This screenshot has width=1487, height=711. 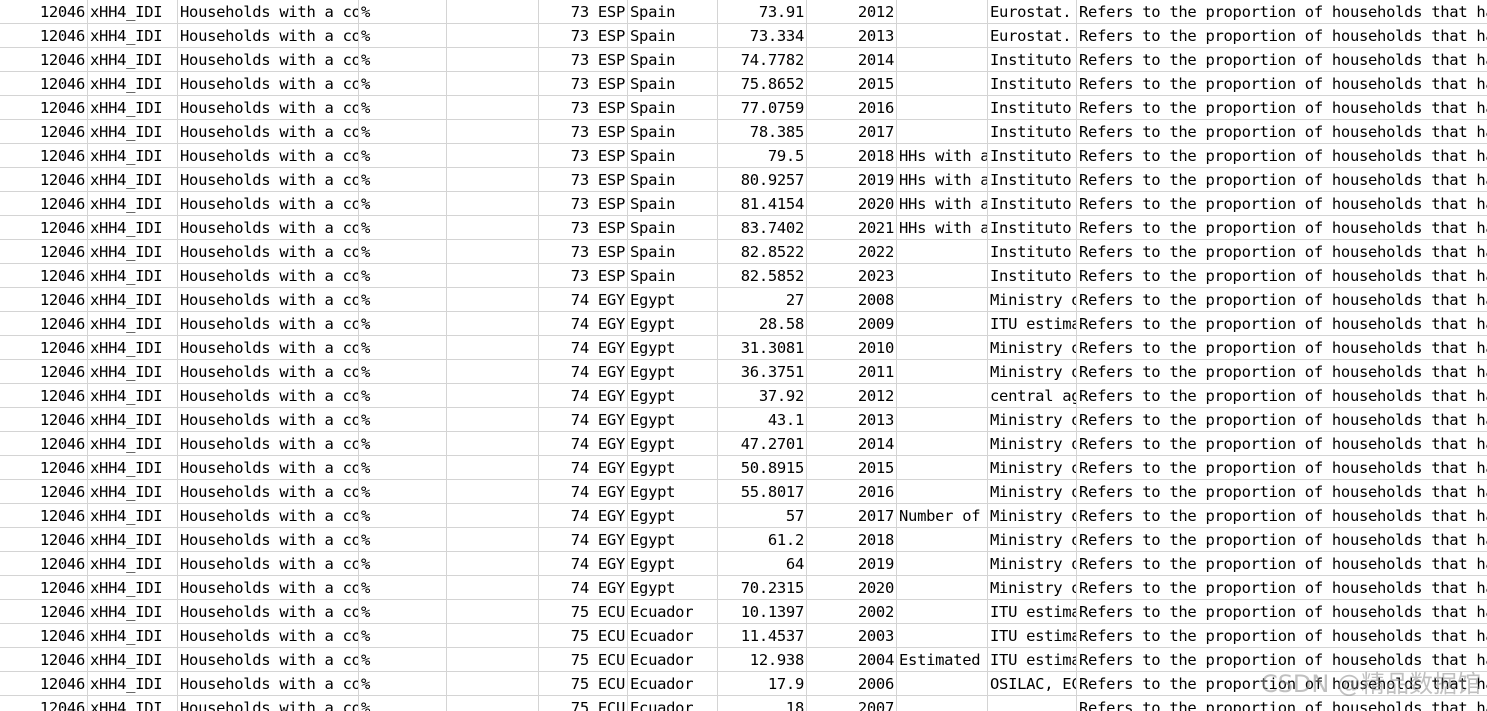 What do you see at coordinates (762, 516) in the screenshot?
I see `cell-value: 57` at bounding box center [762, 516].